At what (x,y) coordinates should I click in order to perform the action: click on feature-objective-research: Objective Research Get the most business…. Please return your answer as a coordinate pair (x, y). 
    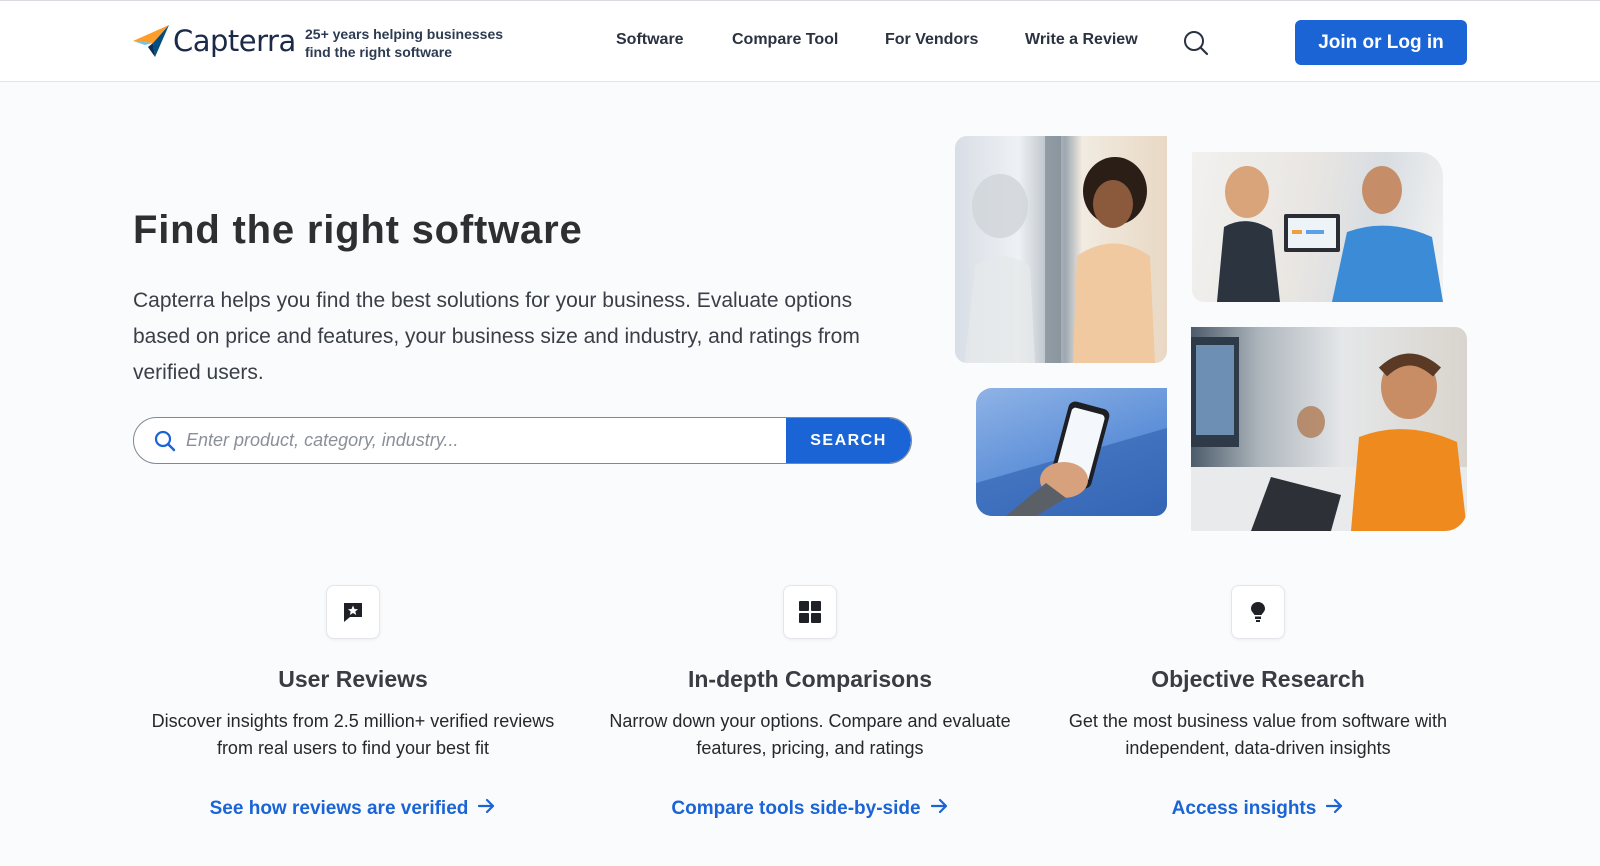
    Looking at the image, I should click on (1258, 702).